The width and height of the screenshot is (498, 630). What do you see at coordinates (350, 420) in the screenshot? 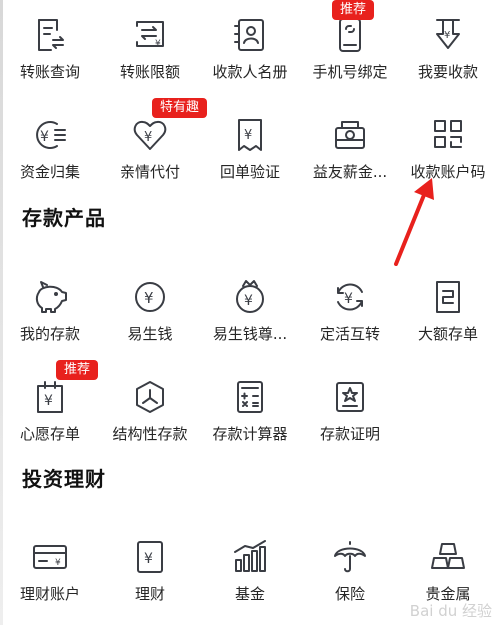
I see `app-item-deposit-certificate: 存款证明` at bounding box center [350, 420].